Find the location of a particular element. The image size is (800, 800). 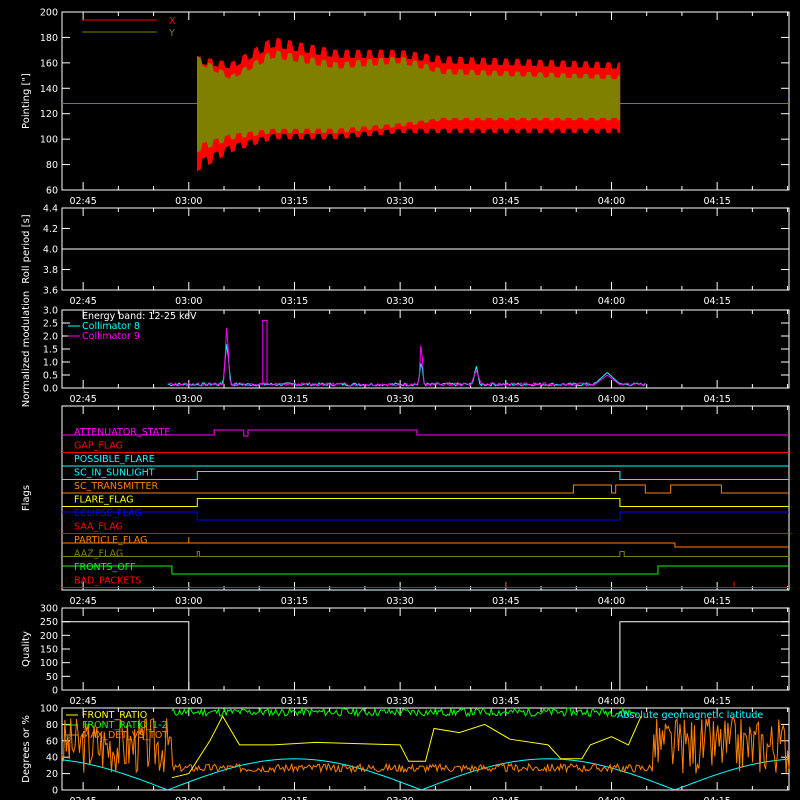

y-tick-label: 0.5 is located at coordinates (50, 376).